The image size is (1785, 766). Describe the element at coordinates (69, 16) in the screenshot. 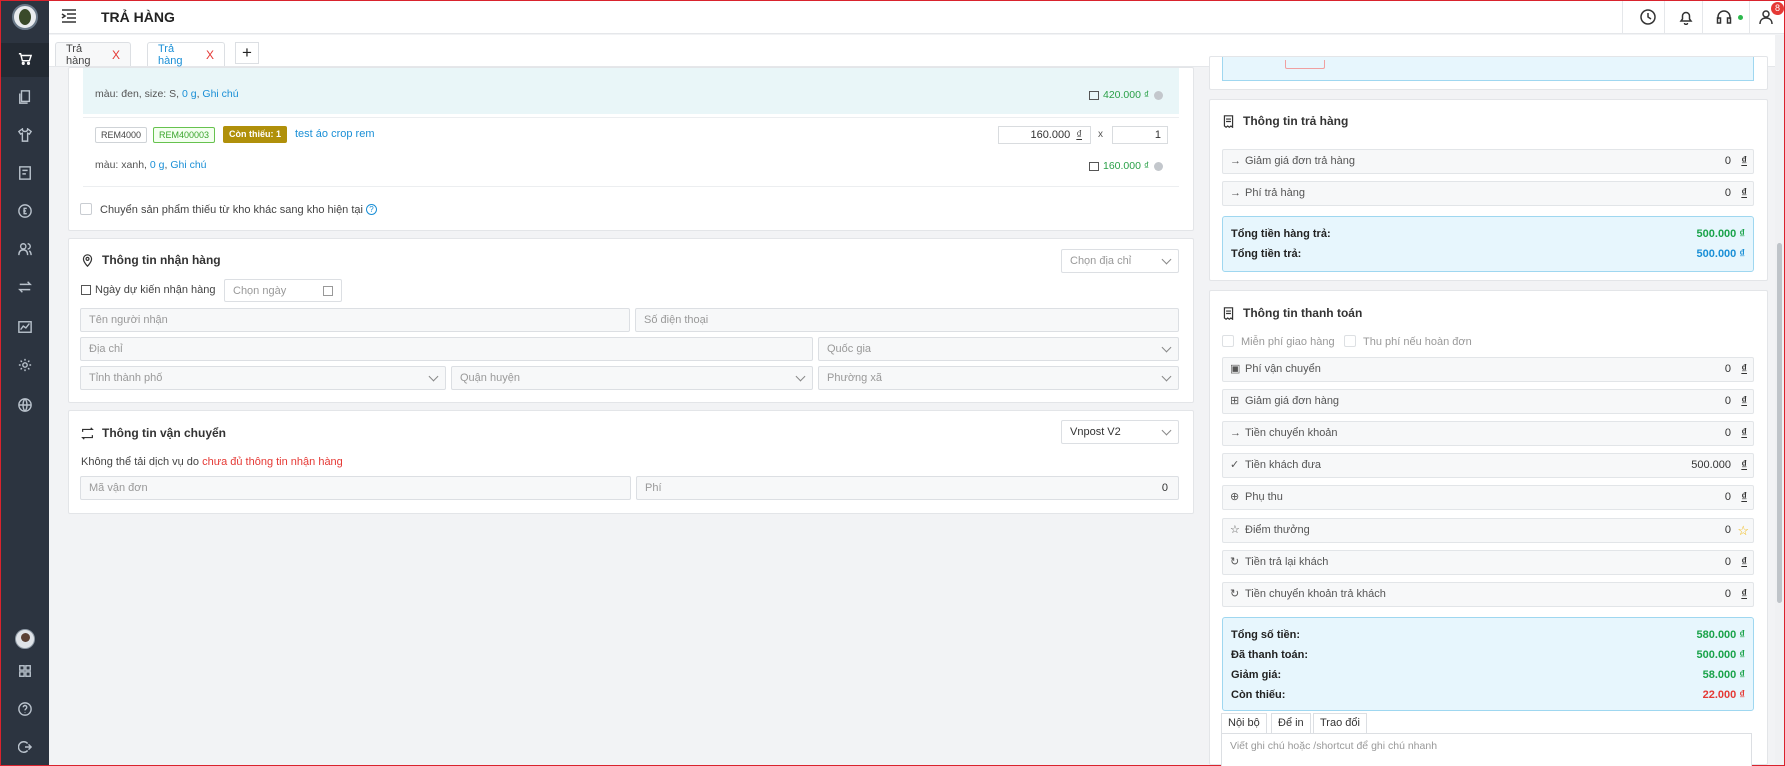

I see `menu-toggle-icon` at that location.